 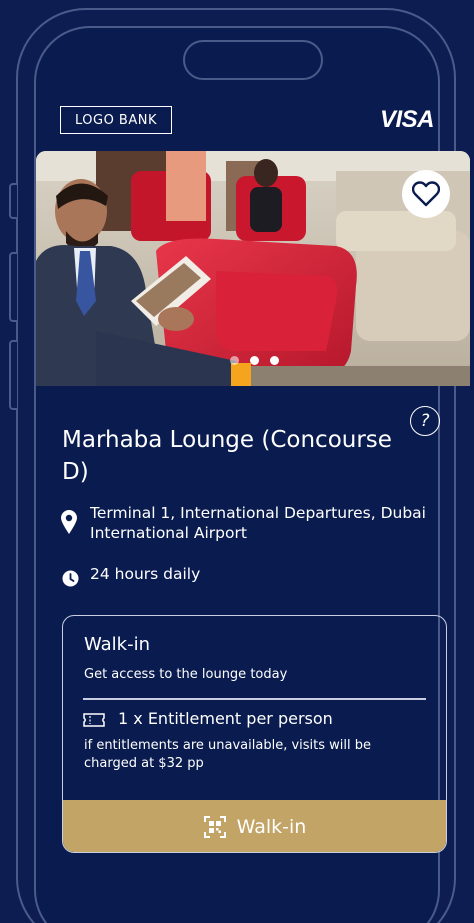 What do you see at coordinates (117, 644) in the screenshot?
I see `walkin-card-title: Walk-in` at bounding box center [117, 644].